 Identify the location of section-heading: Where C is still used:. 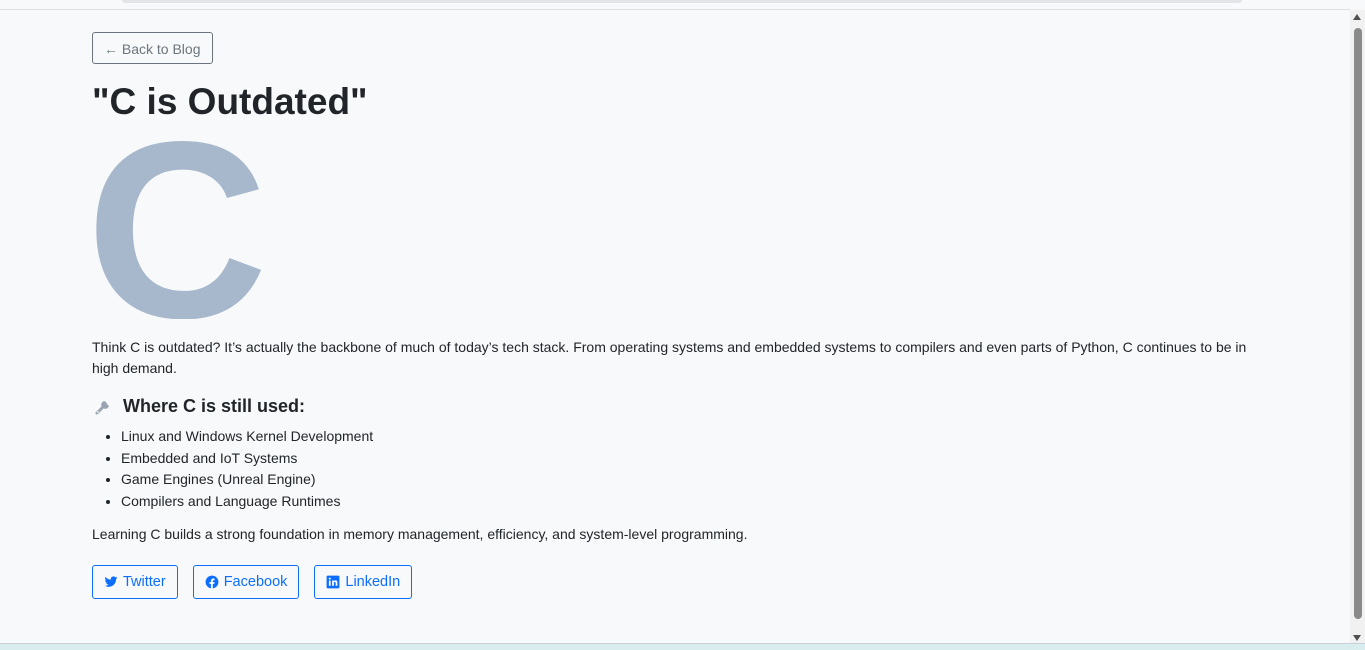
(677, 406).